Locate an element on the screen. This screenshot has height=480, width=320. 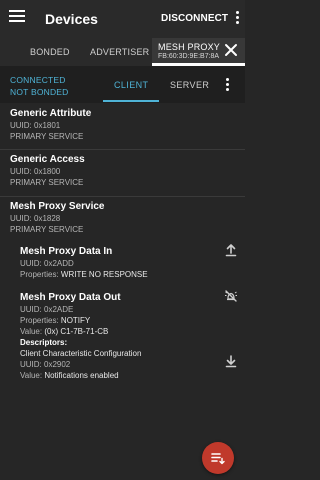
connection-bar: CONNECTED NOT BONDED CLIENT SERVER is located at coordinates (122, 84).